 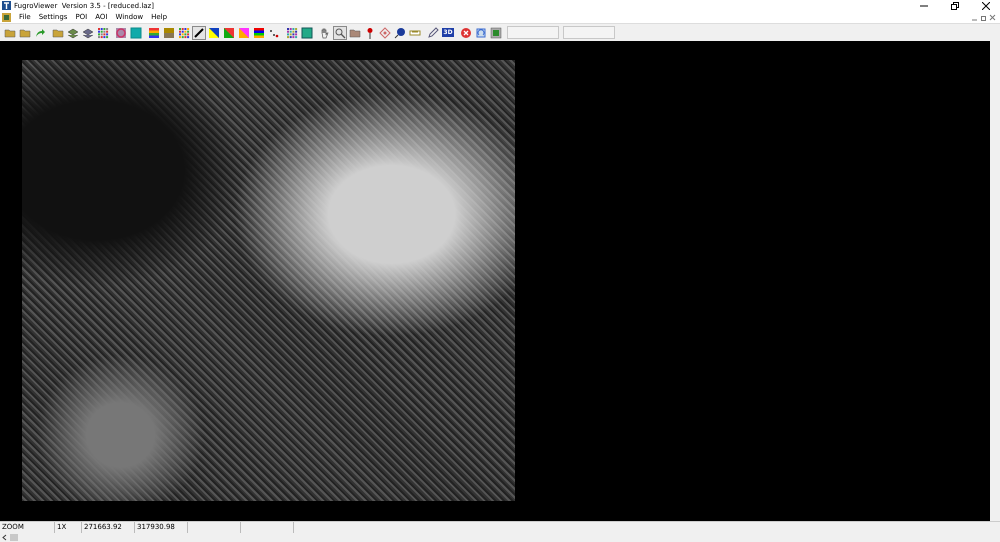 I want to click on line-icon, so click(x=199, y=32).